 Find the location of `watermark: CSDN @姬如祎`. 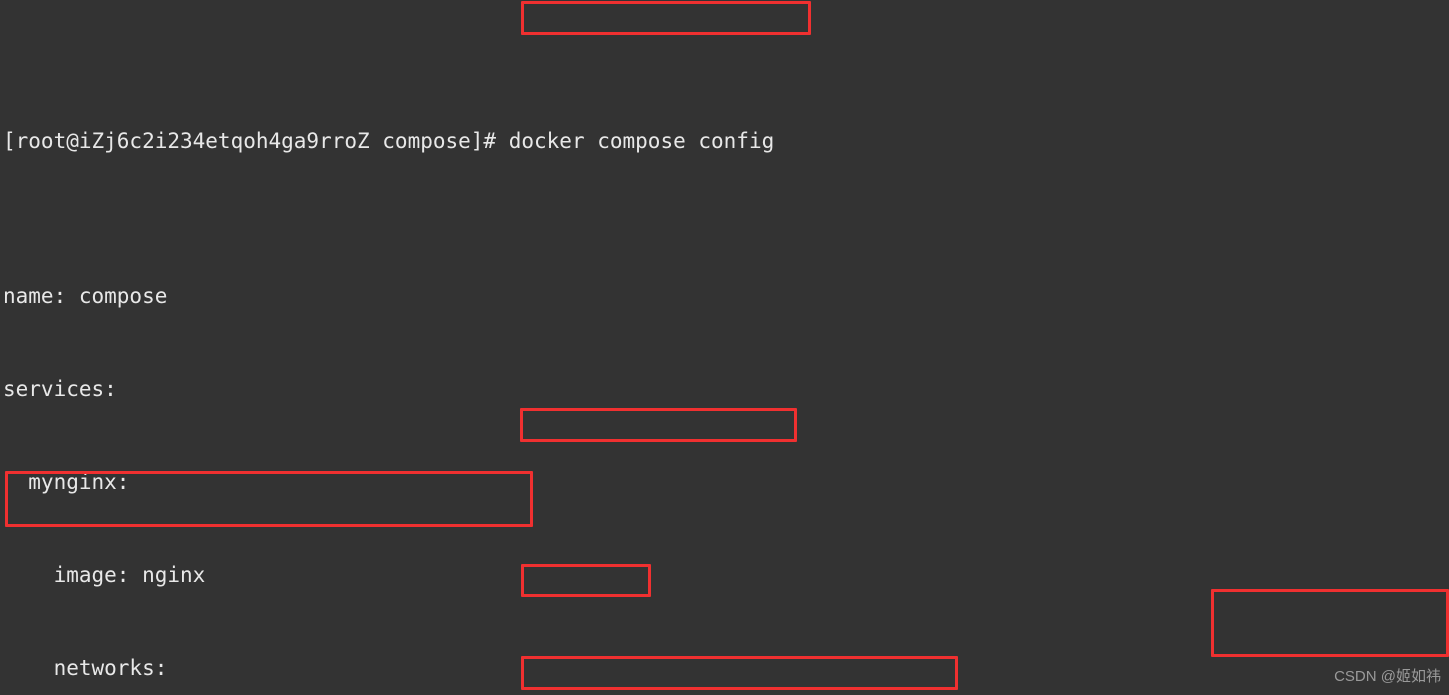

watermark: CSDN @姬如祎 is located at coordinates (1387, 676).